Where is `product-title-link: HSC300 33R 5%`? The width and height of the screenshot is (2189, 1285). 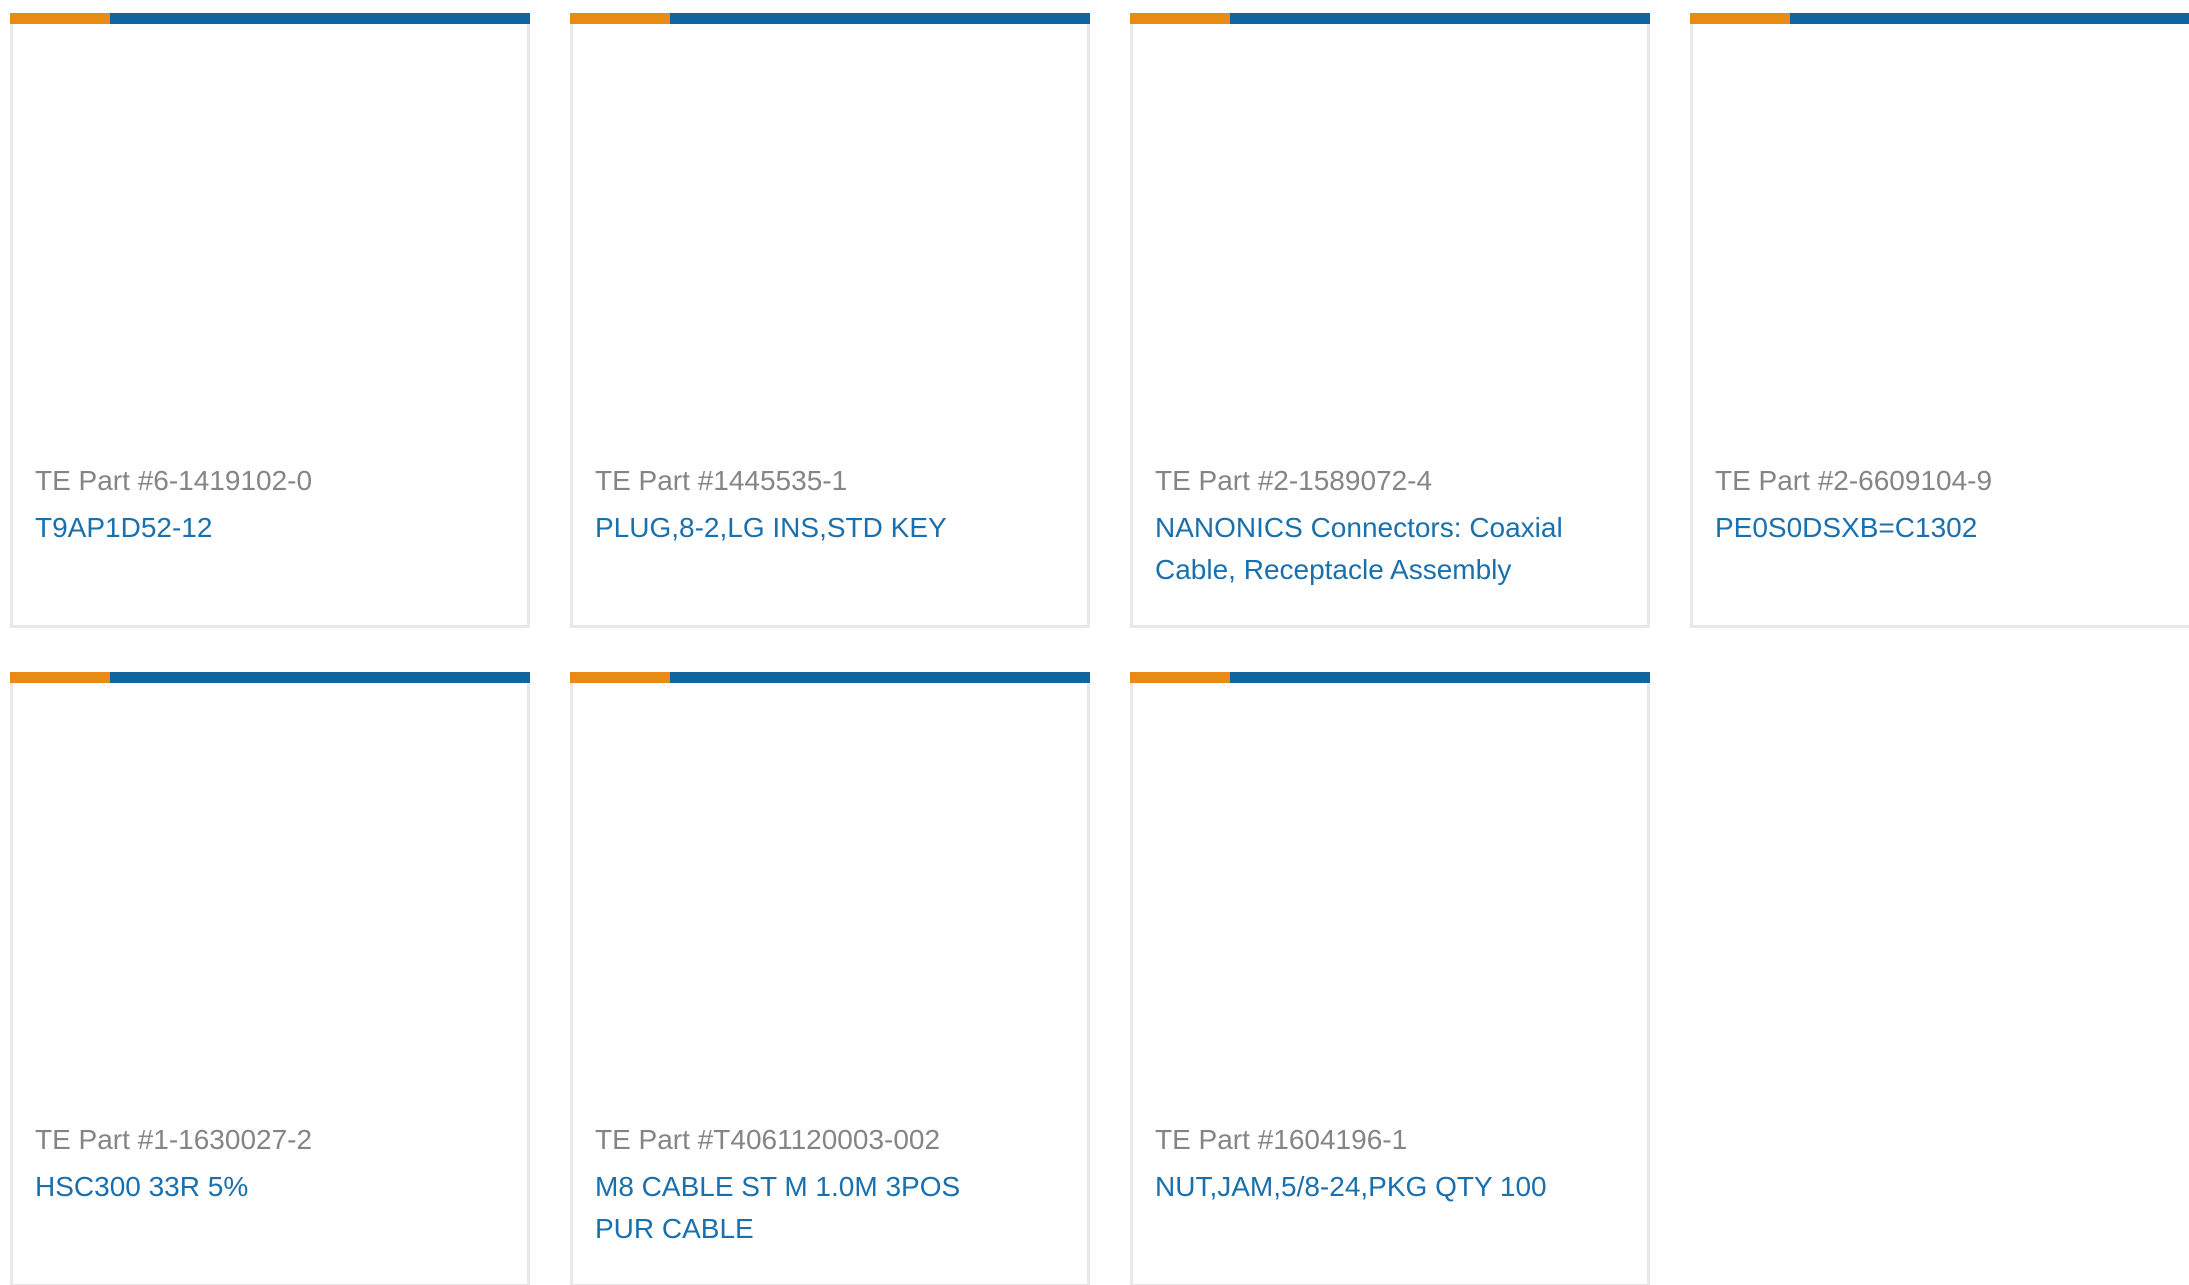
product-title-link: HSC300 33R 5% is located at coordinates (251, 1187).